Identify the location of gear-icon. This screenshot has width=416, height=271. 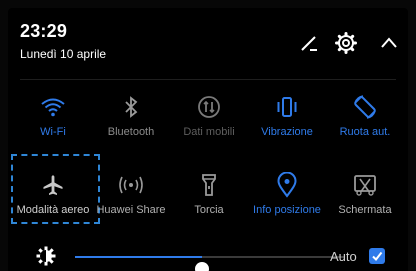
(346, 43).